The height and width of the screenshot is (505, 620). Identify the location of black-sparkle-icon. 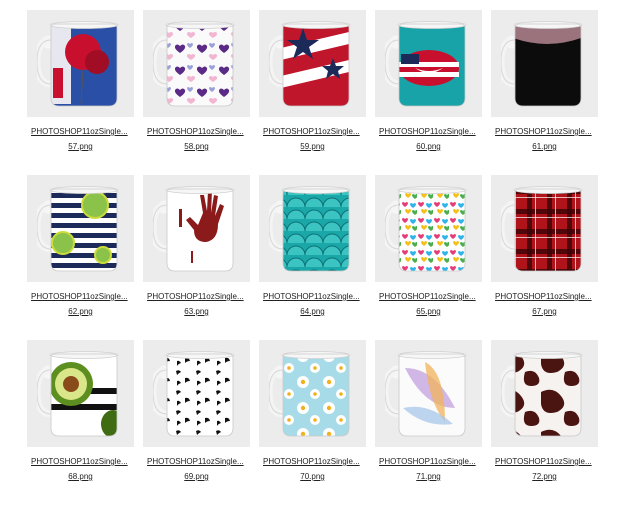
(542, 64).